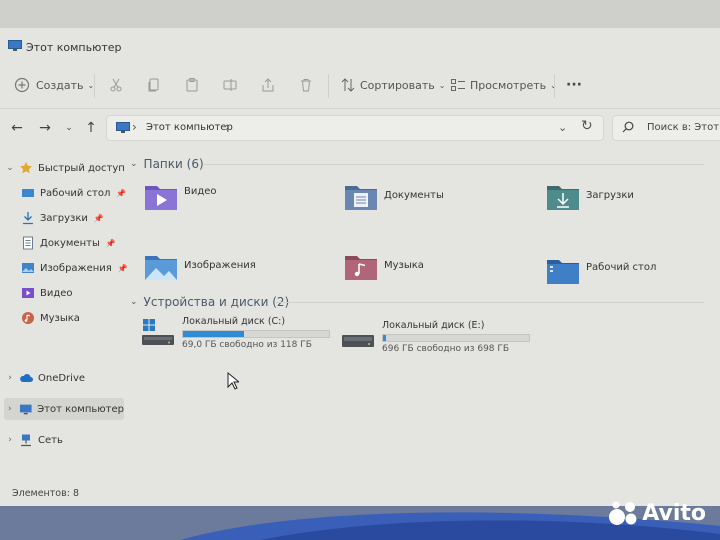 The image size is (720, 540). What do you see at coordinates (62, 378) in the screenshot?
I see `sidebar-item-label: OneDrive` at bounding box center [62, 378].